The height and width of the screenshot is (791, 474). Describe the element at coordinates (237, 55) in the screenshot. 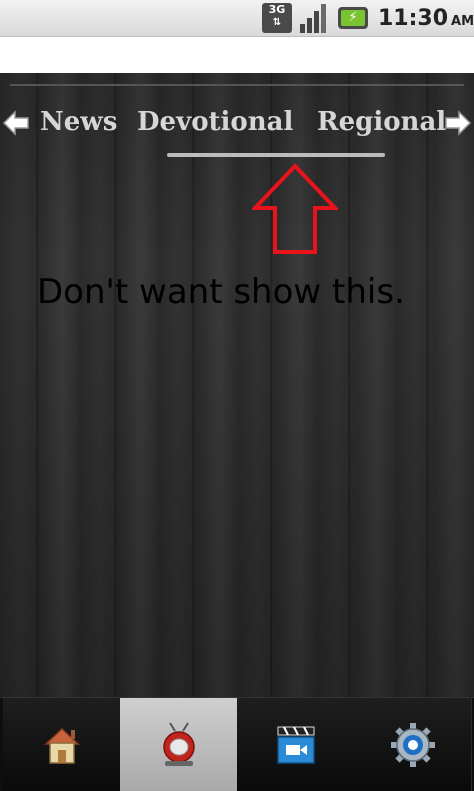

I see `title-bar` at that location.